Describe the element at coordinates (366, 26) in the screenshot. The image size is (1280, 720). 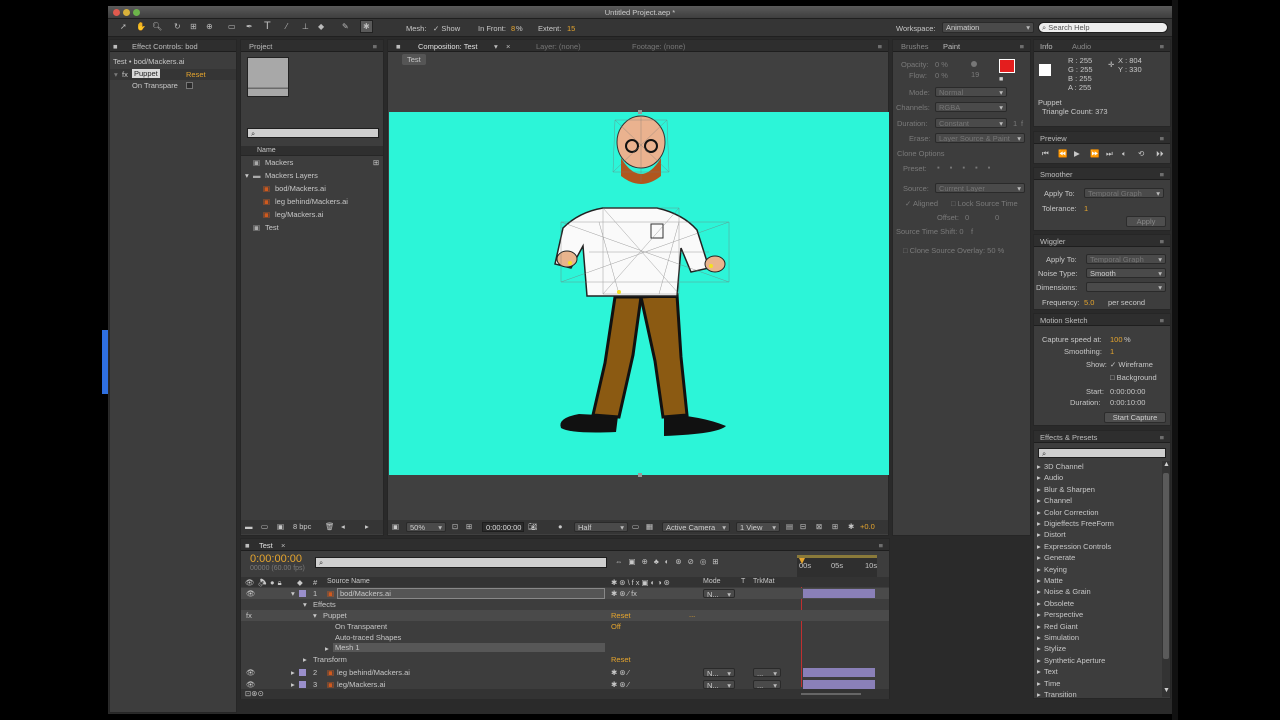
I see `puppet-pin-tool-icon: ✱` at that location.